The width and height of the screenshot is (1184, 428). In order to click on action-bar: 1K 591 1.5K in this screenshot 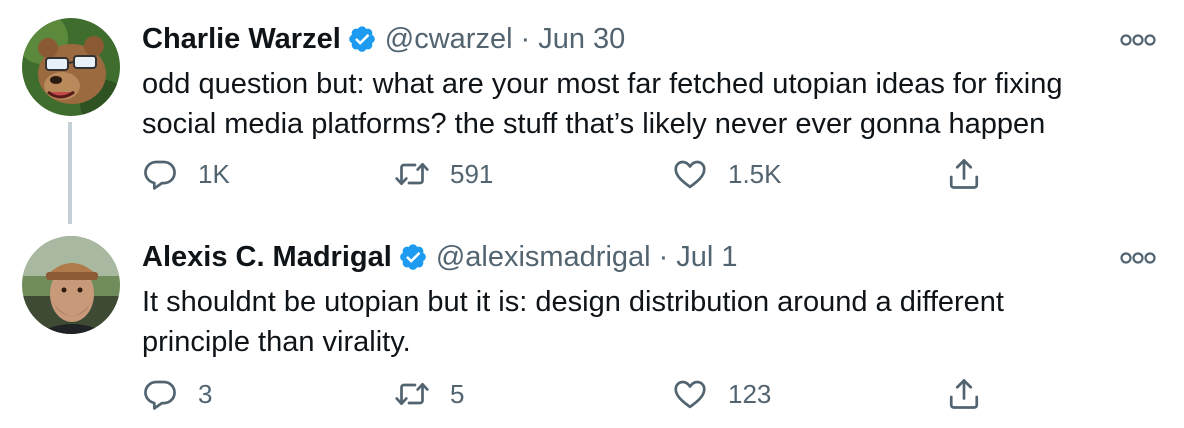, I will do `click(662, 174)`.